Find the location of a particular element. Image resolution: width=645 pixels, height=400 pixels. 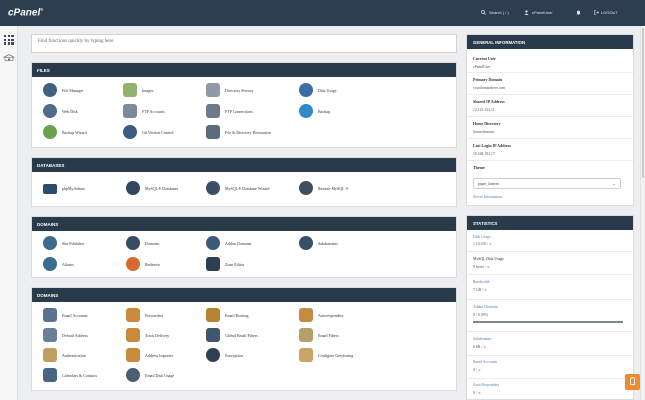

primary-domain-value: yourdomainhere.com is located at coordinates (489, 88).